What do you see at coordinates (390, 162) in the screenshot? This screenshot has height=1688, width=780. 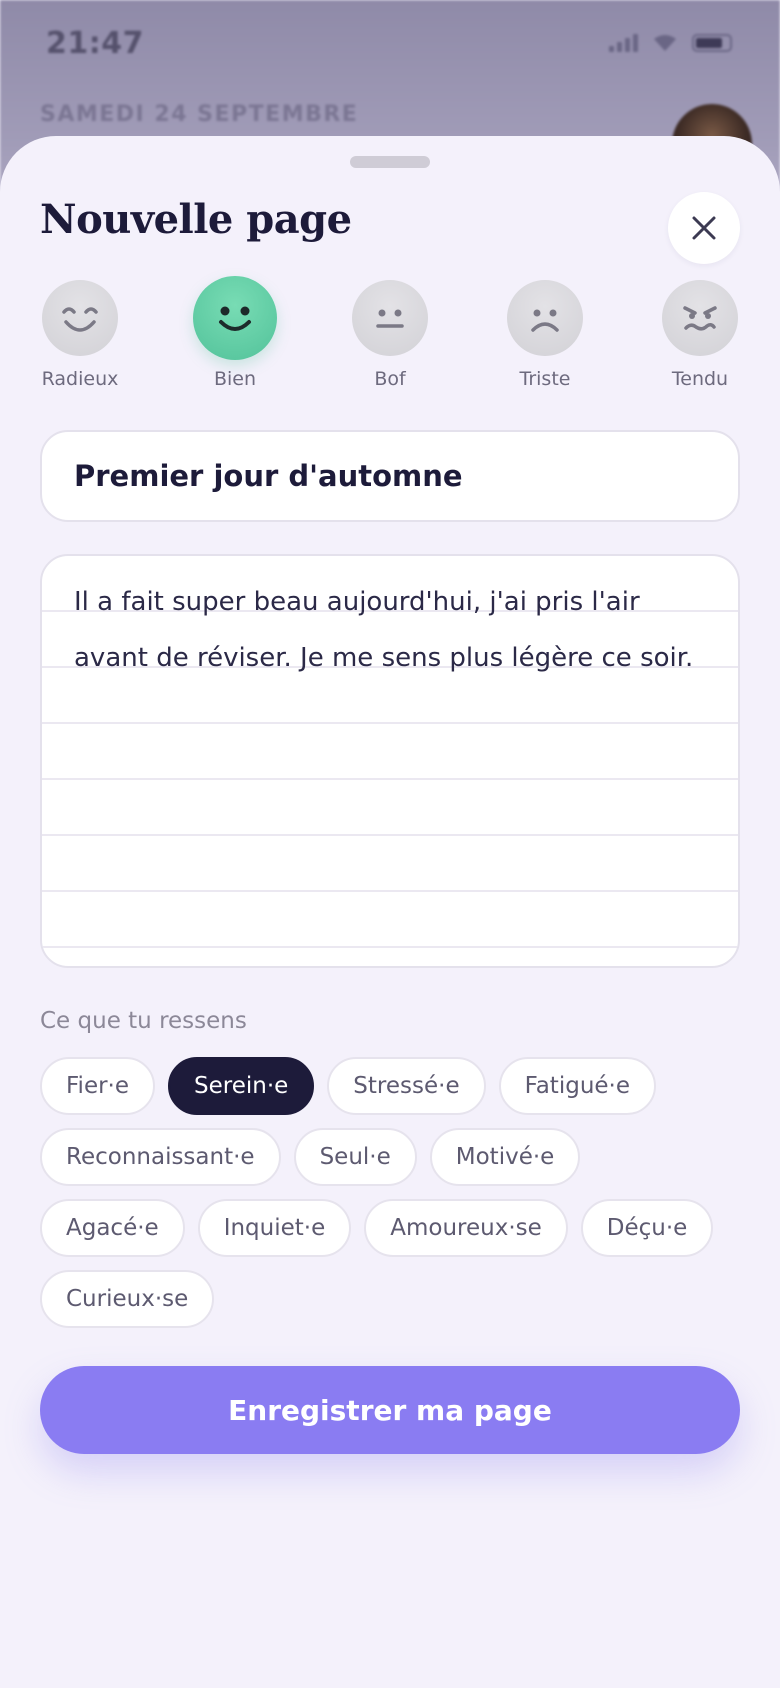 I see `sheet-grabber-handle` at bounding box center [390, 162].